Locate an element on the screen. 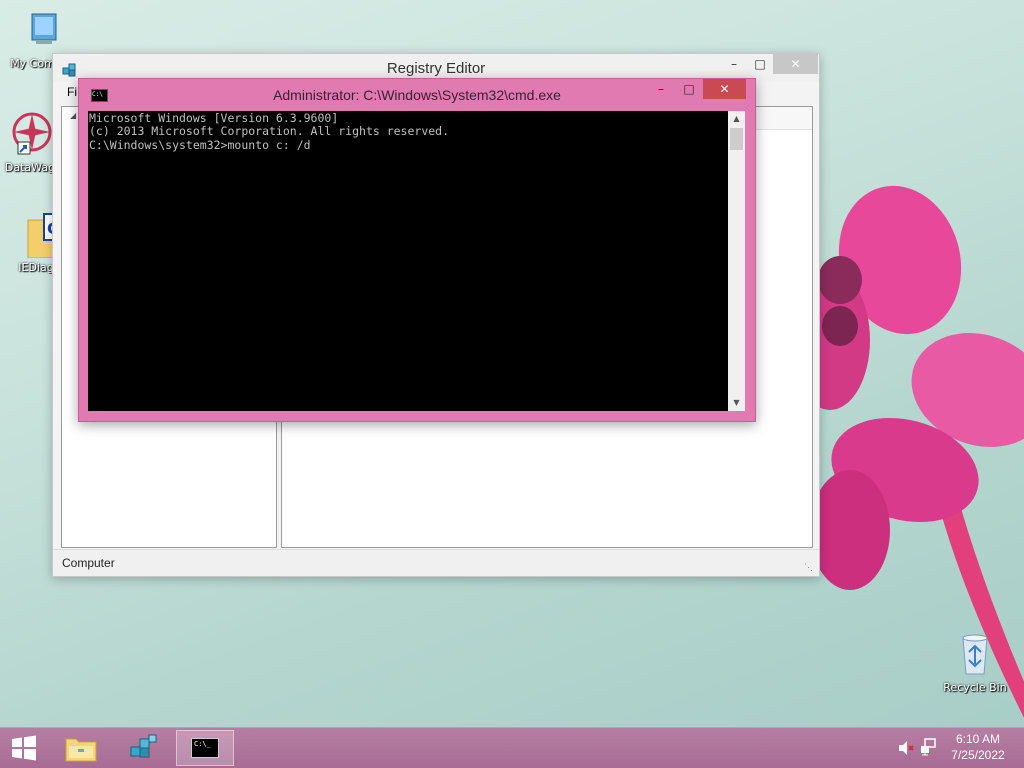 Image resolution: width=1024 pixels, height=768 pixels. file-explorer-icon is located at coordinates (81, 750).